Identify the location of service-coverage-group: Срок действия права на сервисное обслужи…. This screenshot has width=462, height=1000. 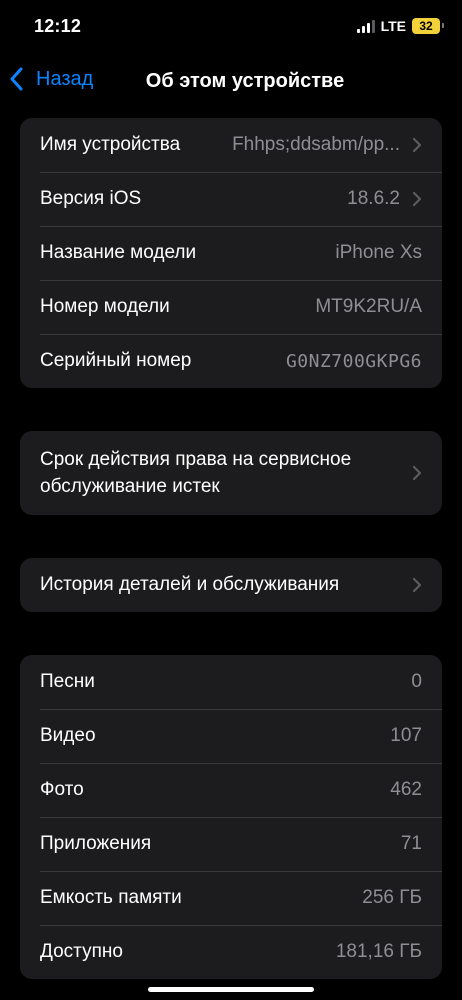
(231, 473).